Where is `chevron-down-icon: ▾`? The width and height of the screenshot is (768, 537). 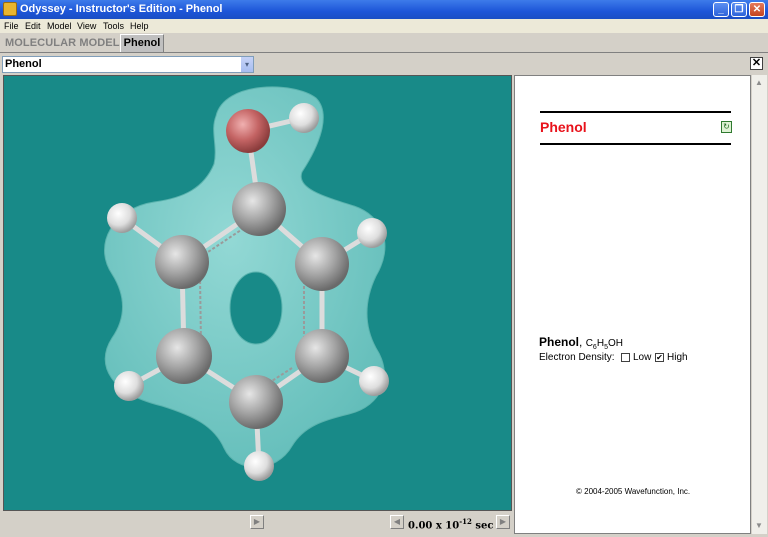 chevron-down-icon: ▾ is located at coordinates (246, 64).